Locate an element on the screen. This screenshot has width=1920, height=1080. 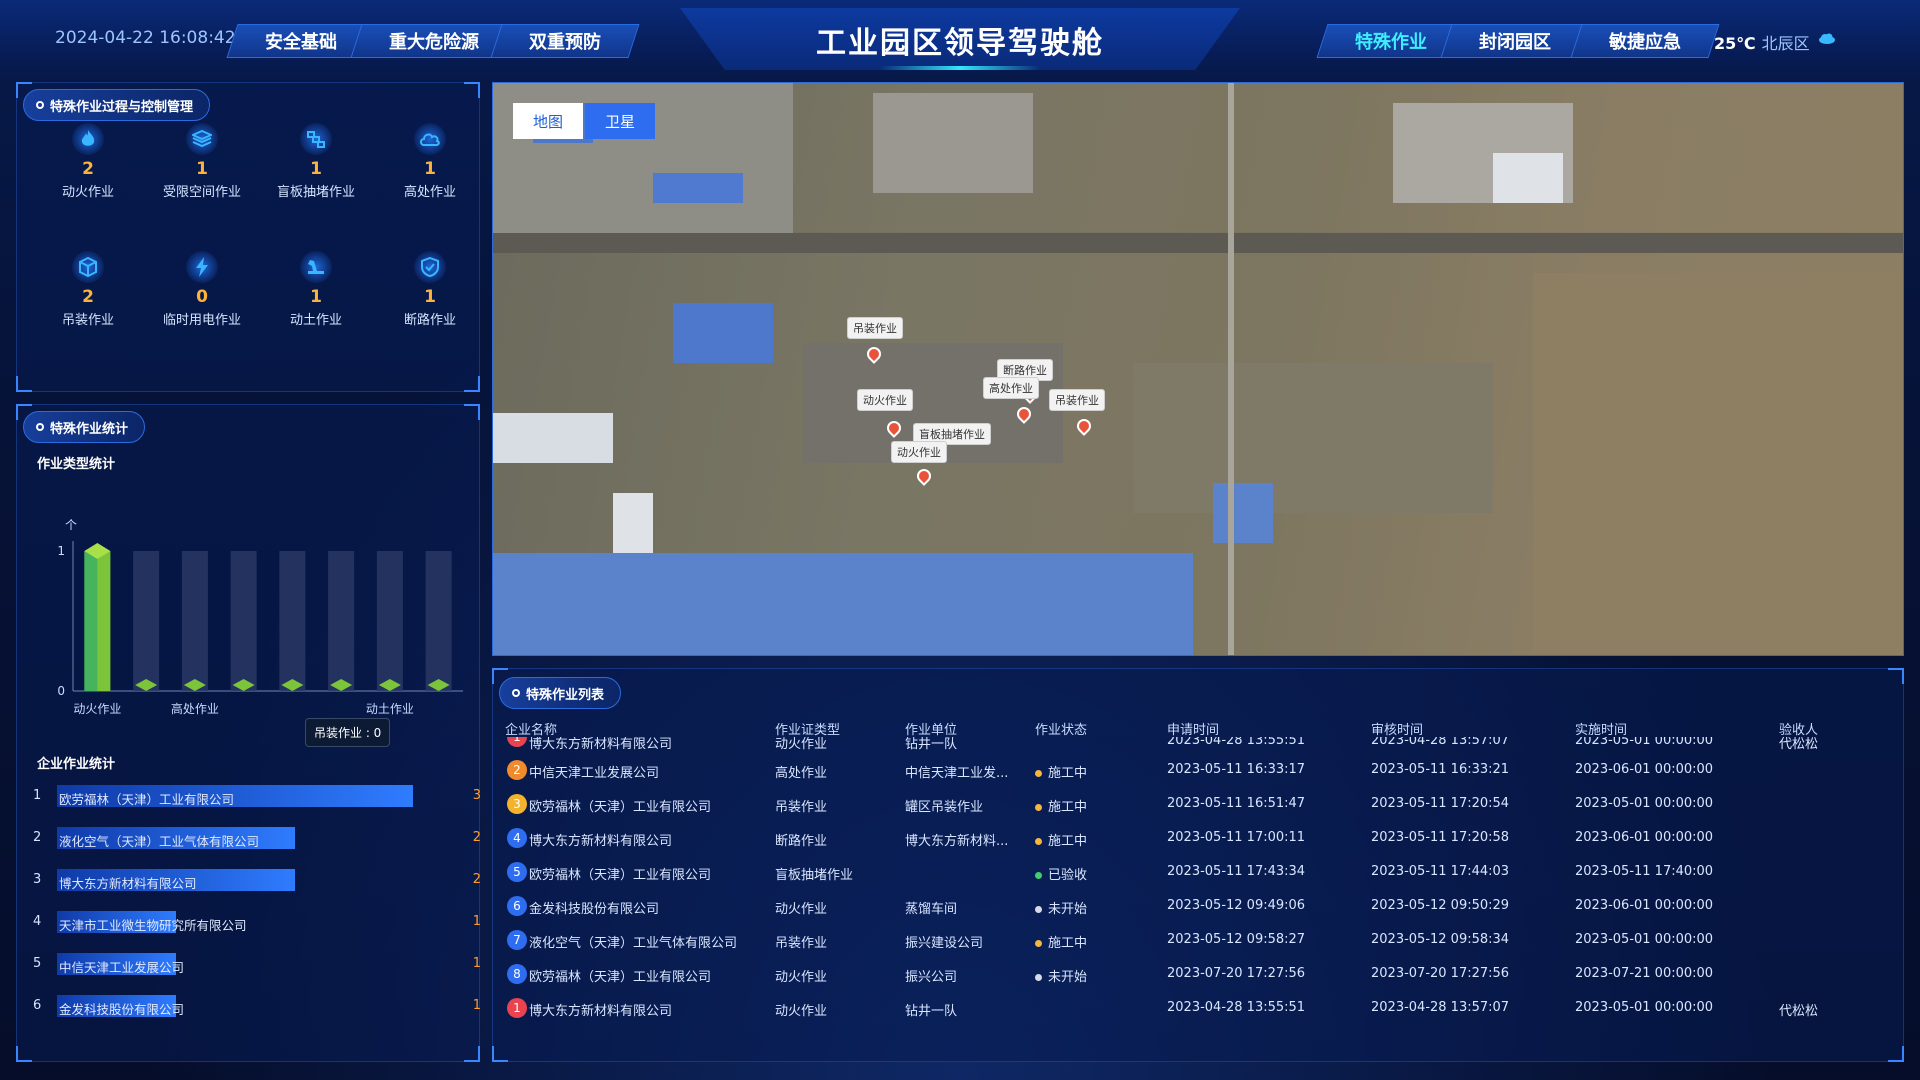
toggle-satellite: 卫星 is located at coordinates (620, 121).